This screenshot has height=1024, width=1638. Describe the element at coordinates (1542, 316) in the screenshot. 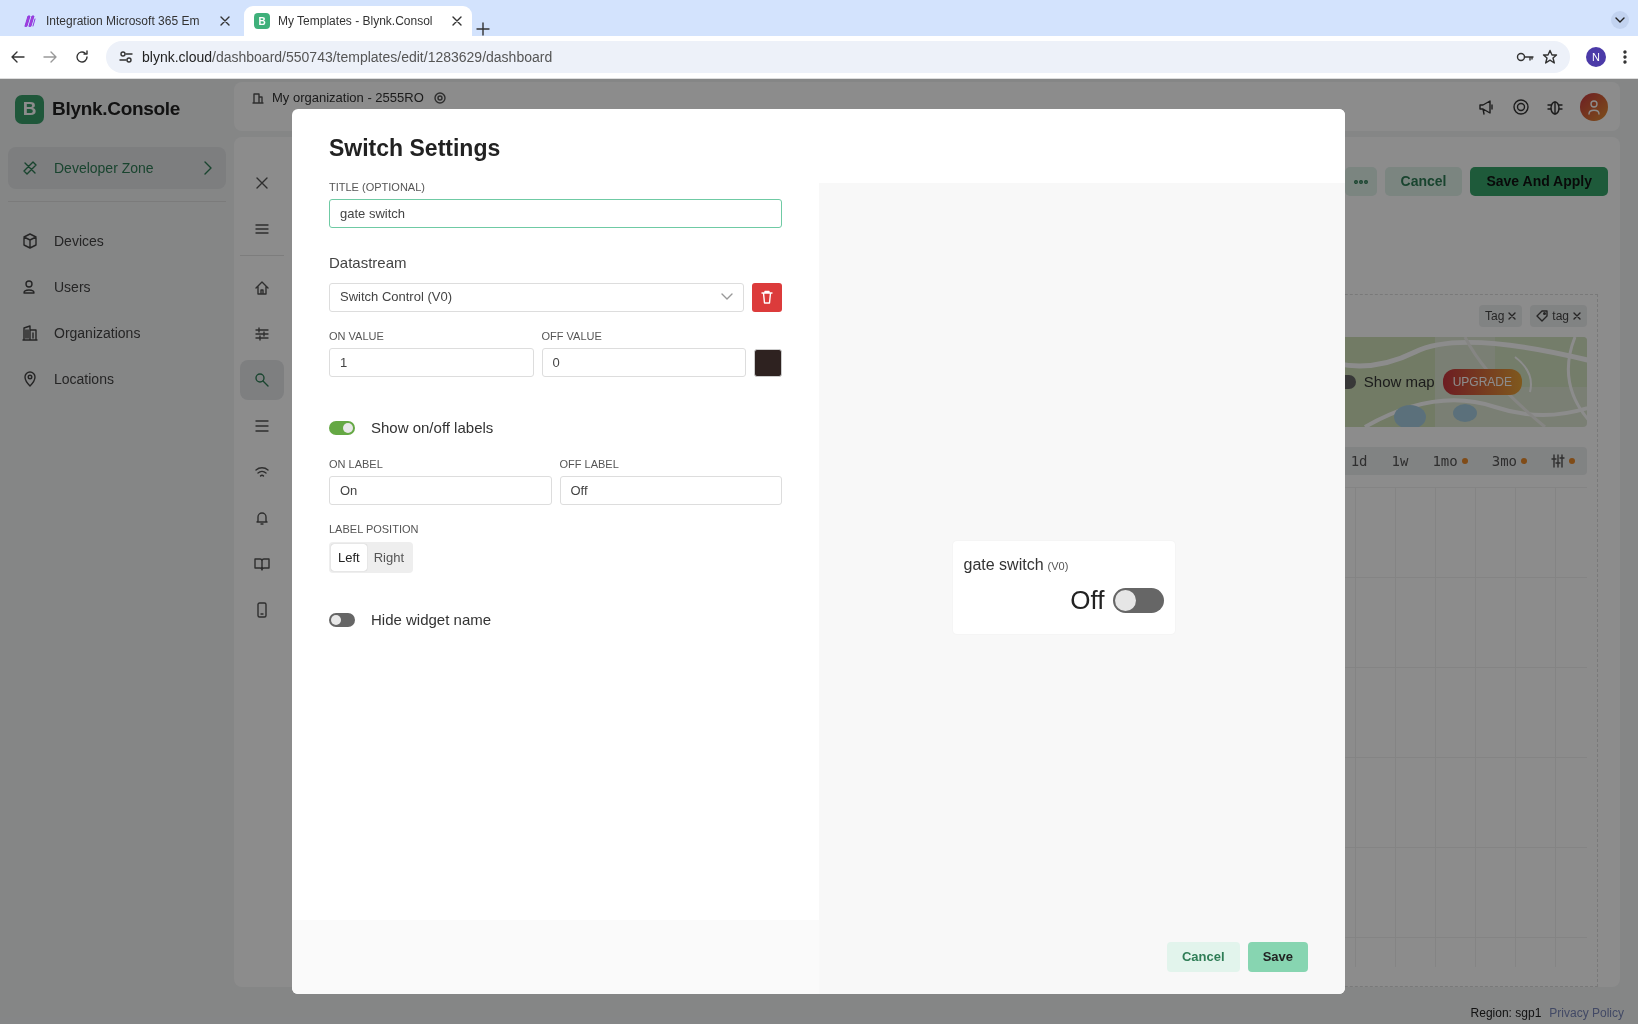

I see `tag-icon` at that location.